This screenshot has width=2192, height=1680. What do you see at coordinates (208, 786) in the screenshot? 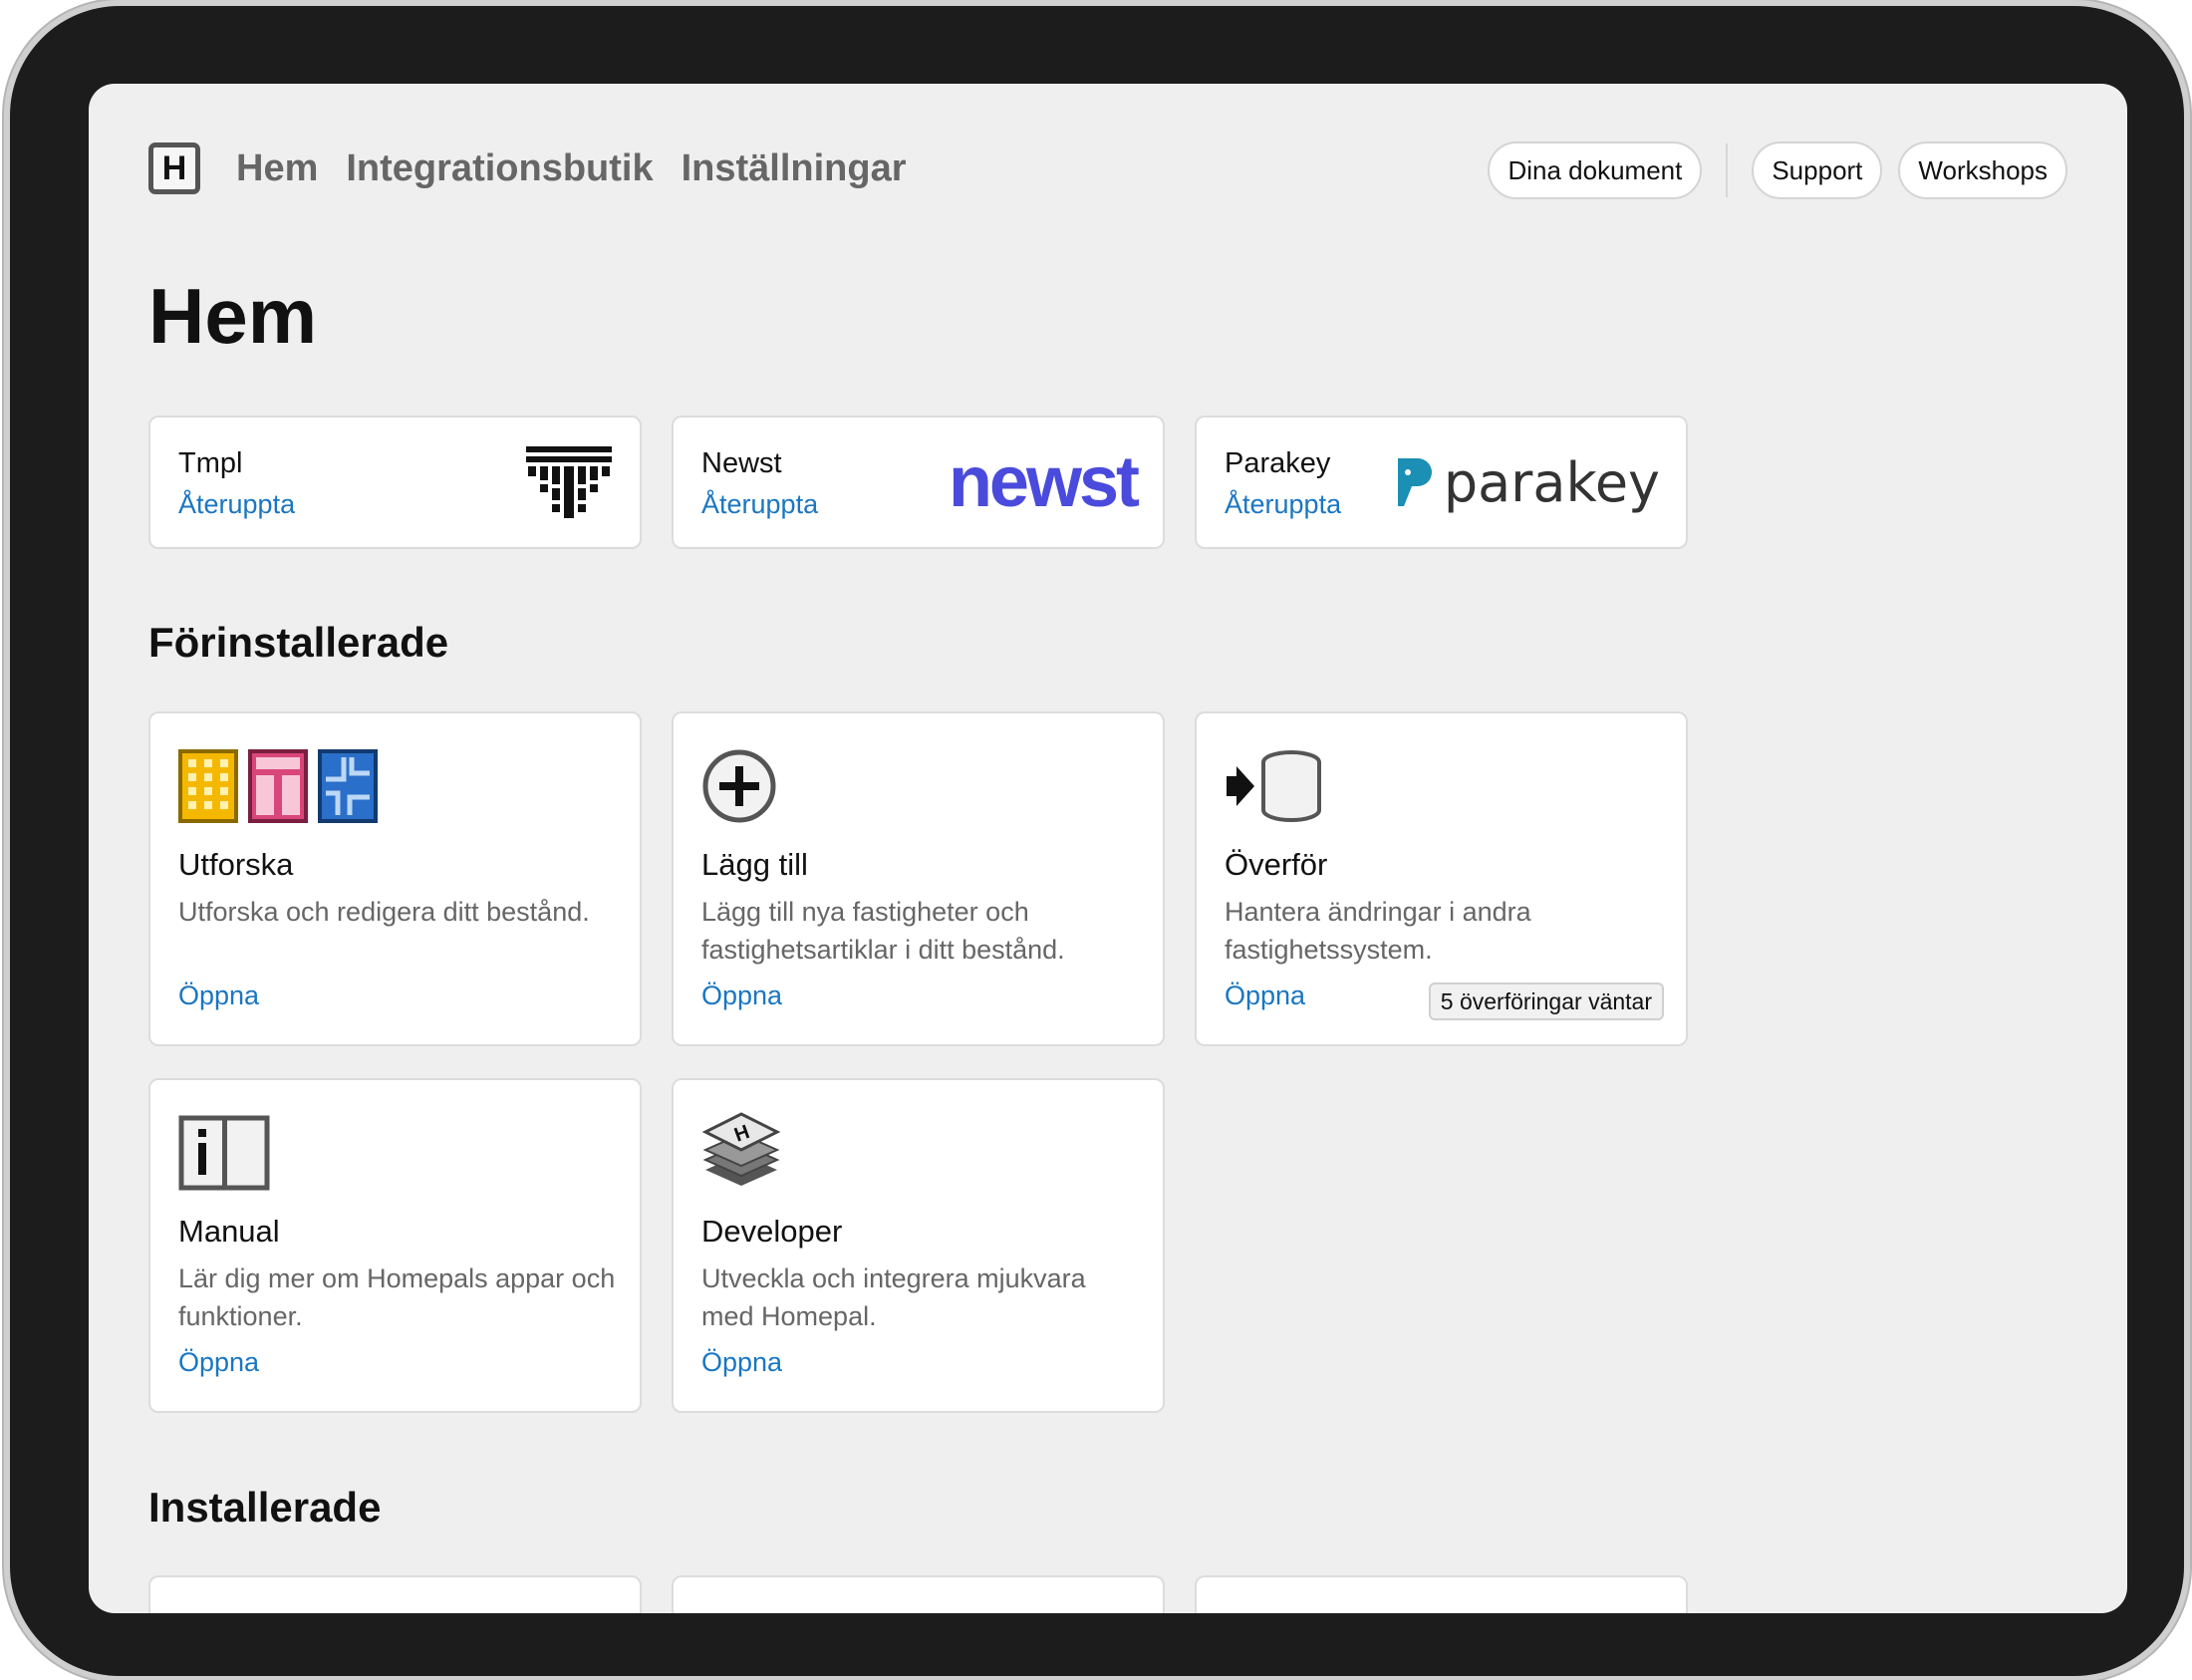
I see `building-icon` at bounding box center [208, 786].